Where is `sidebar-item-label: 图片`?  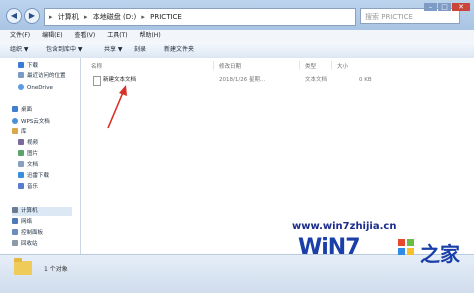 sidebar-item-label: 图片 is located at coordinates (33, 154).